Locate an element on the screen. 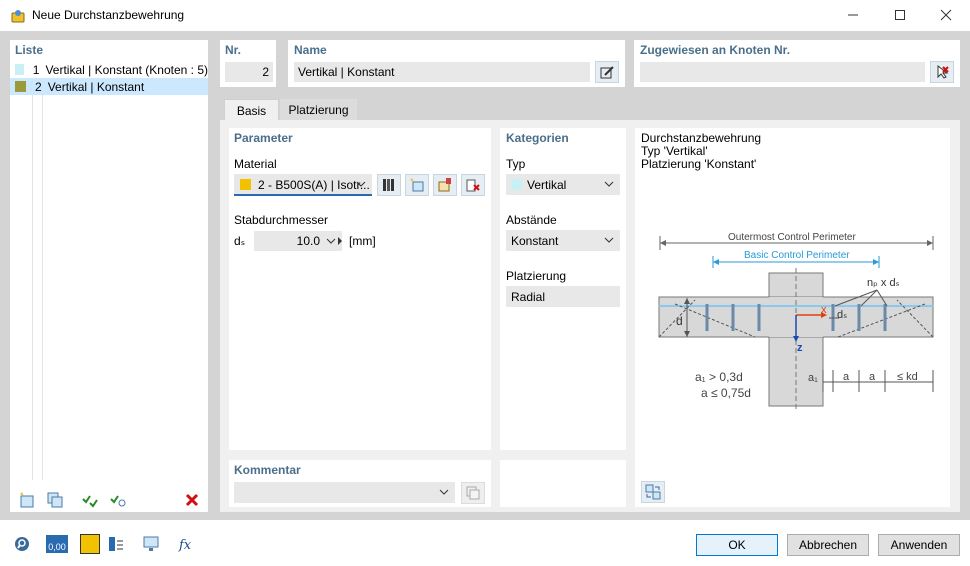 This screenshot has height=566, width=970. units-button: 0,00 is located at coordinates (57, 544).